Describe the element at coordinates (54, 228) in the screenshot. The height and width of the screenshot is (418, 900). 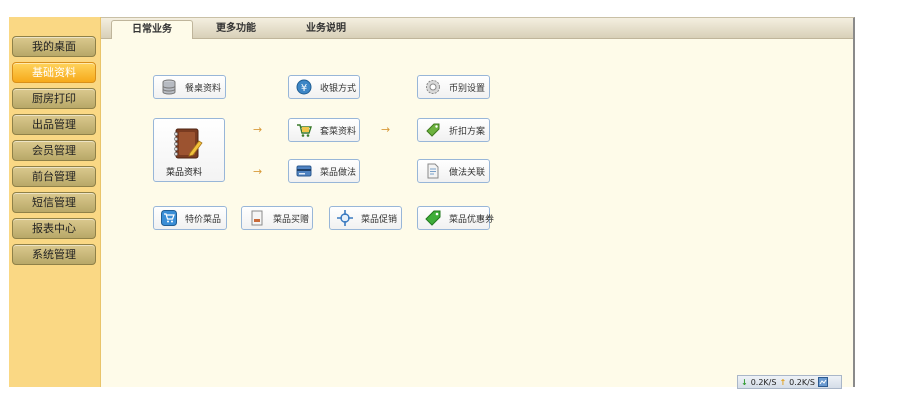
I see `sidebar-item-reports: 报表中心` at that location.